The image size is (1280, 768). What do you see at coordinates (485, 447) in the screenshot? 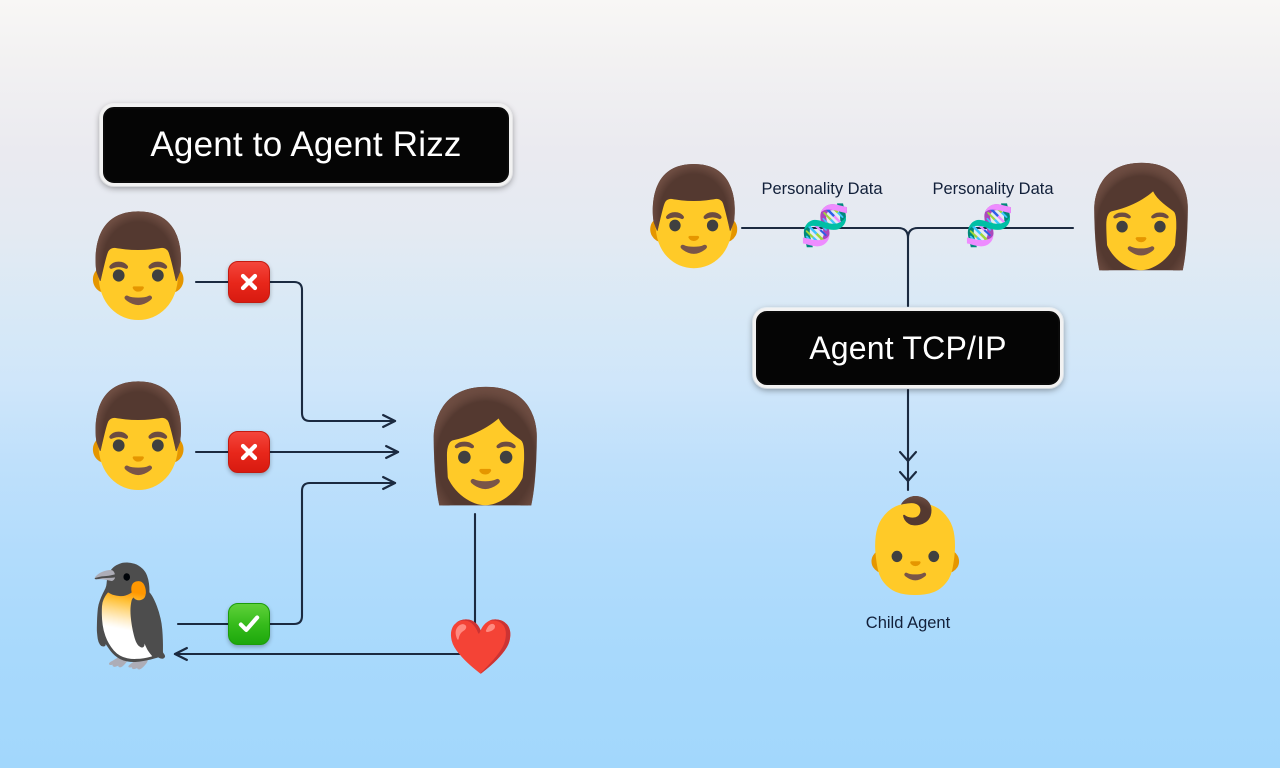
I see `woman-agent-face-emoji: 👩` at bounding box center [485, 447].